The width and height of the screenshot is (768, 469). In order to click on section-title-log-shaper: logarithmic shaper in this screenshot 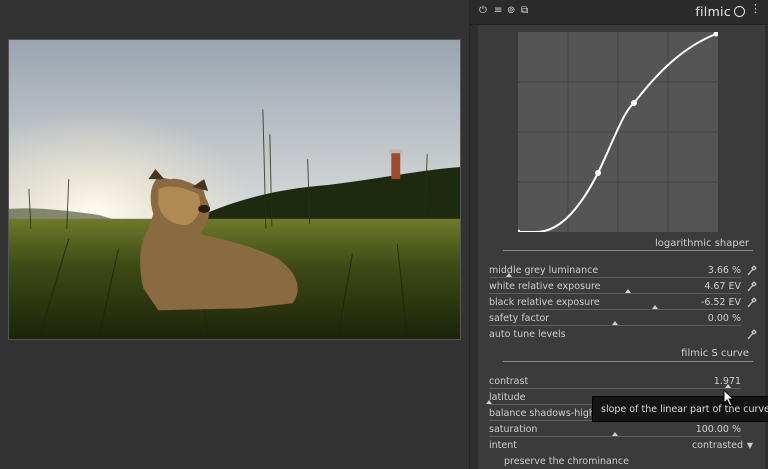, I will do `click(701, 243)`.